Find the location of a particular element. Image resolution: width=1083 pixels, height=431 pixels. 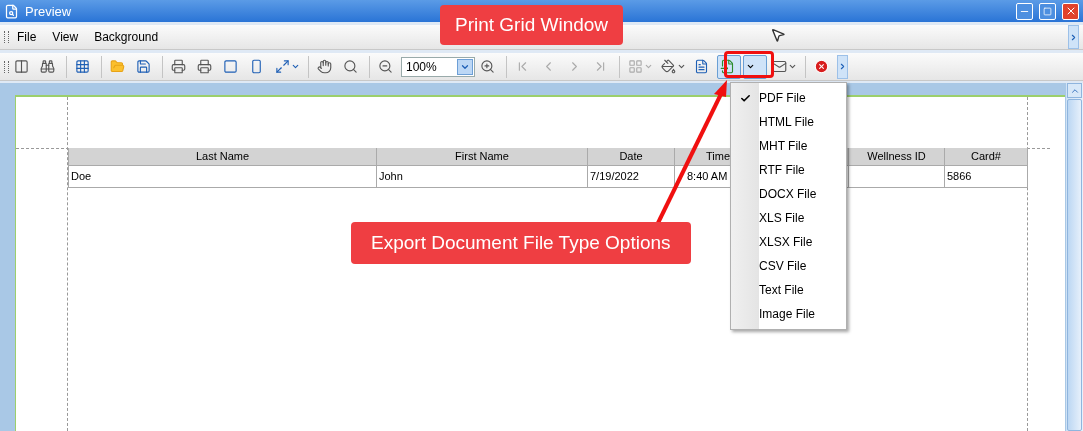

menu-item: XLS File is located at coordinates (788, 218).